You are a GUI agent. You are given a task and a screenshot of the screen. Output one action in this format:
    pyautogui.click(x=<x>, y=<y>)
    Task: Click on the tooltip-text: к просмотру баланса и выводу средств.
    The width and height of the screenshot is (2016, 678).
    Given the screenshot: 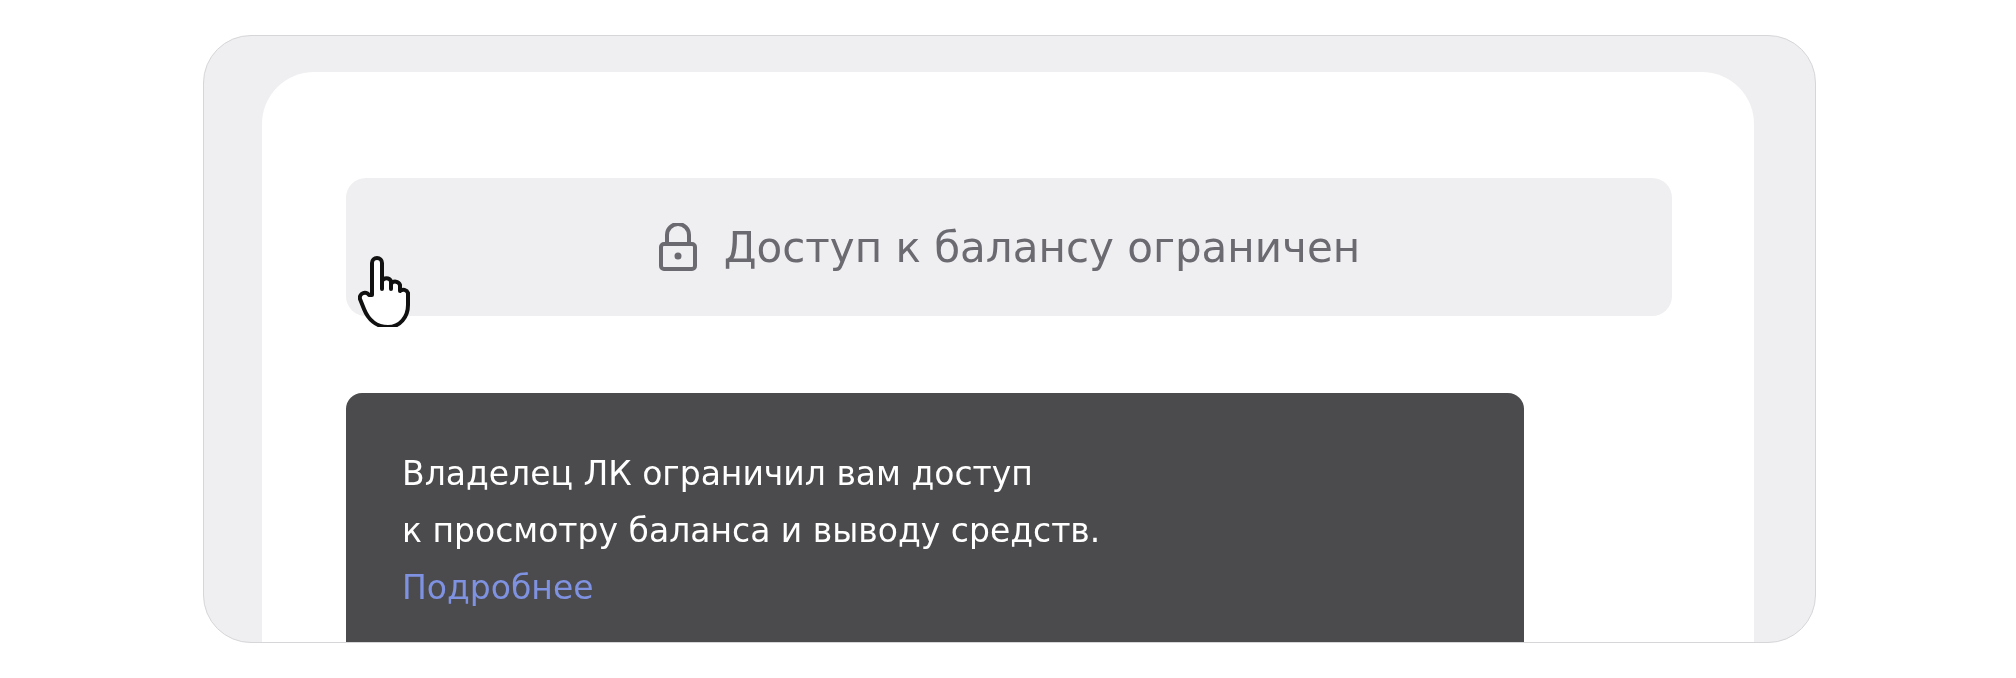 What is the action you would take?
    pyautogui.click(x=752, y=531)
    